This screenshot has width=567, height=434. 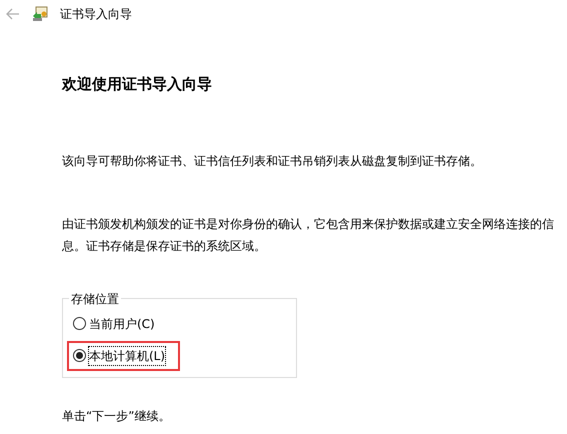 I want to click on window-title: 证书导入向导, so click(x=96, y=14).